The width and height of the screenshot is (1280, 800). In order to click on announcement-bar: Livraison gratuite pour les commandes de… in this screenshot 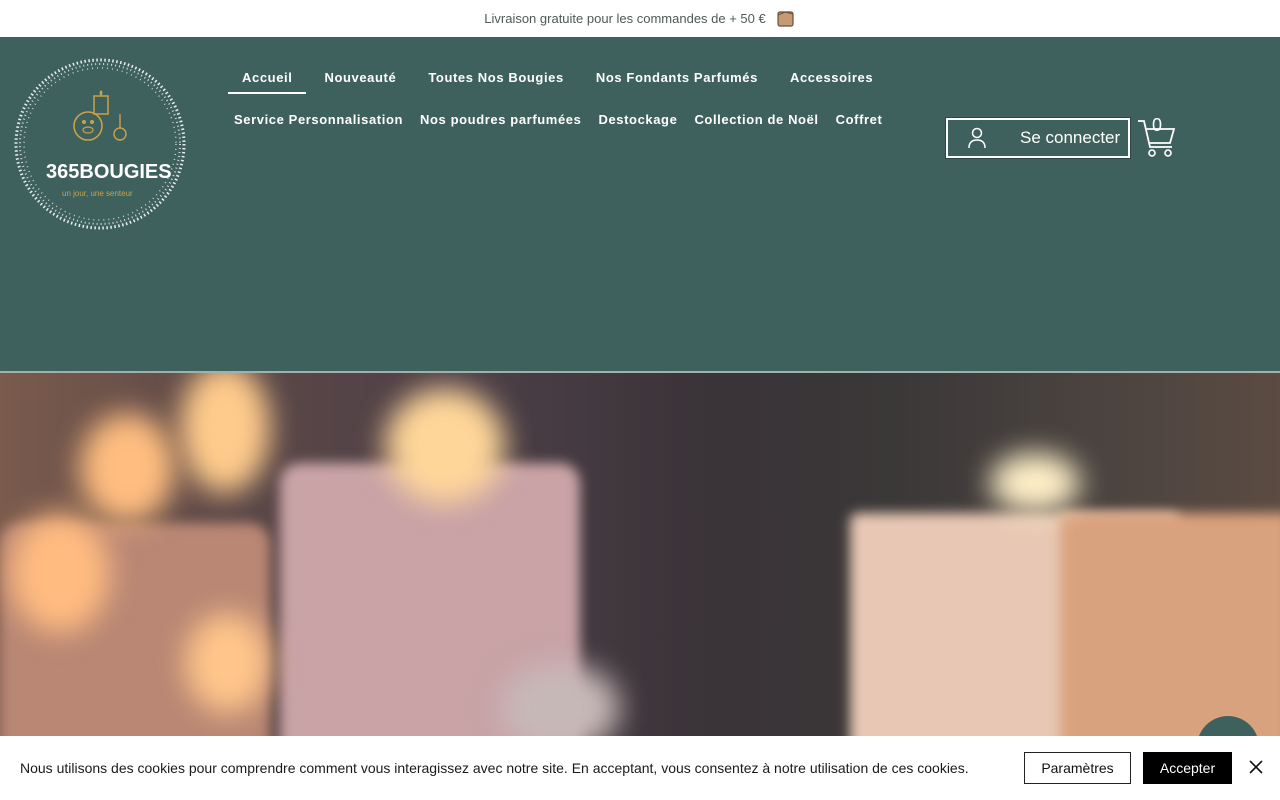, I will do `click(640, 18)`.